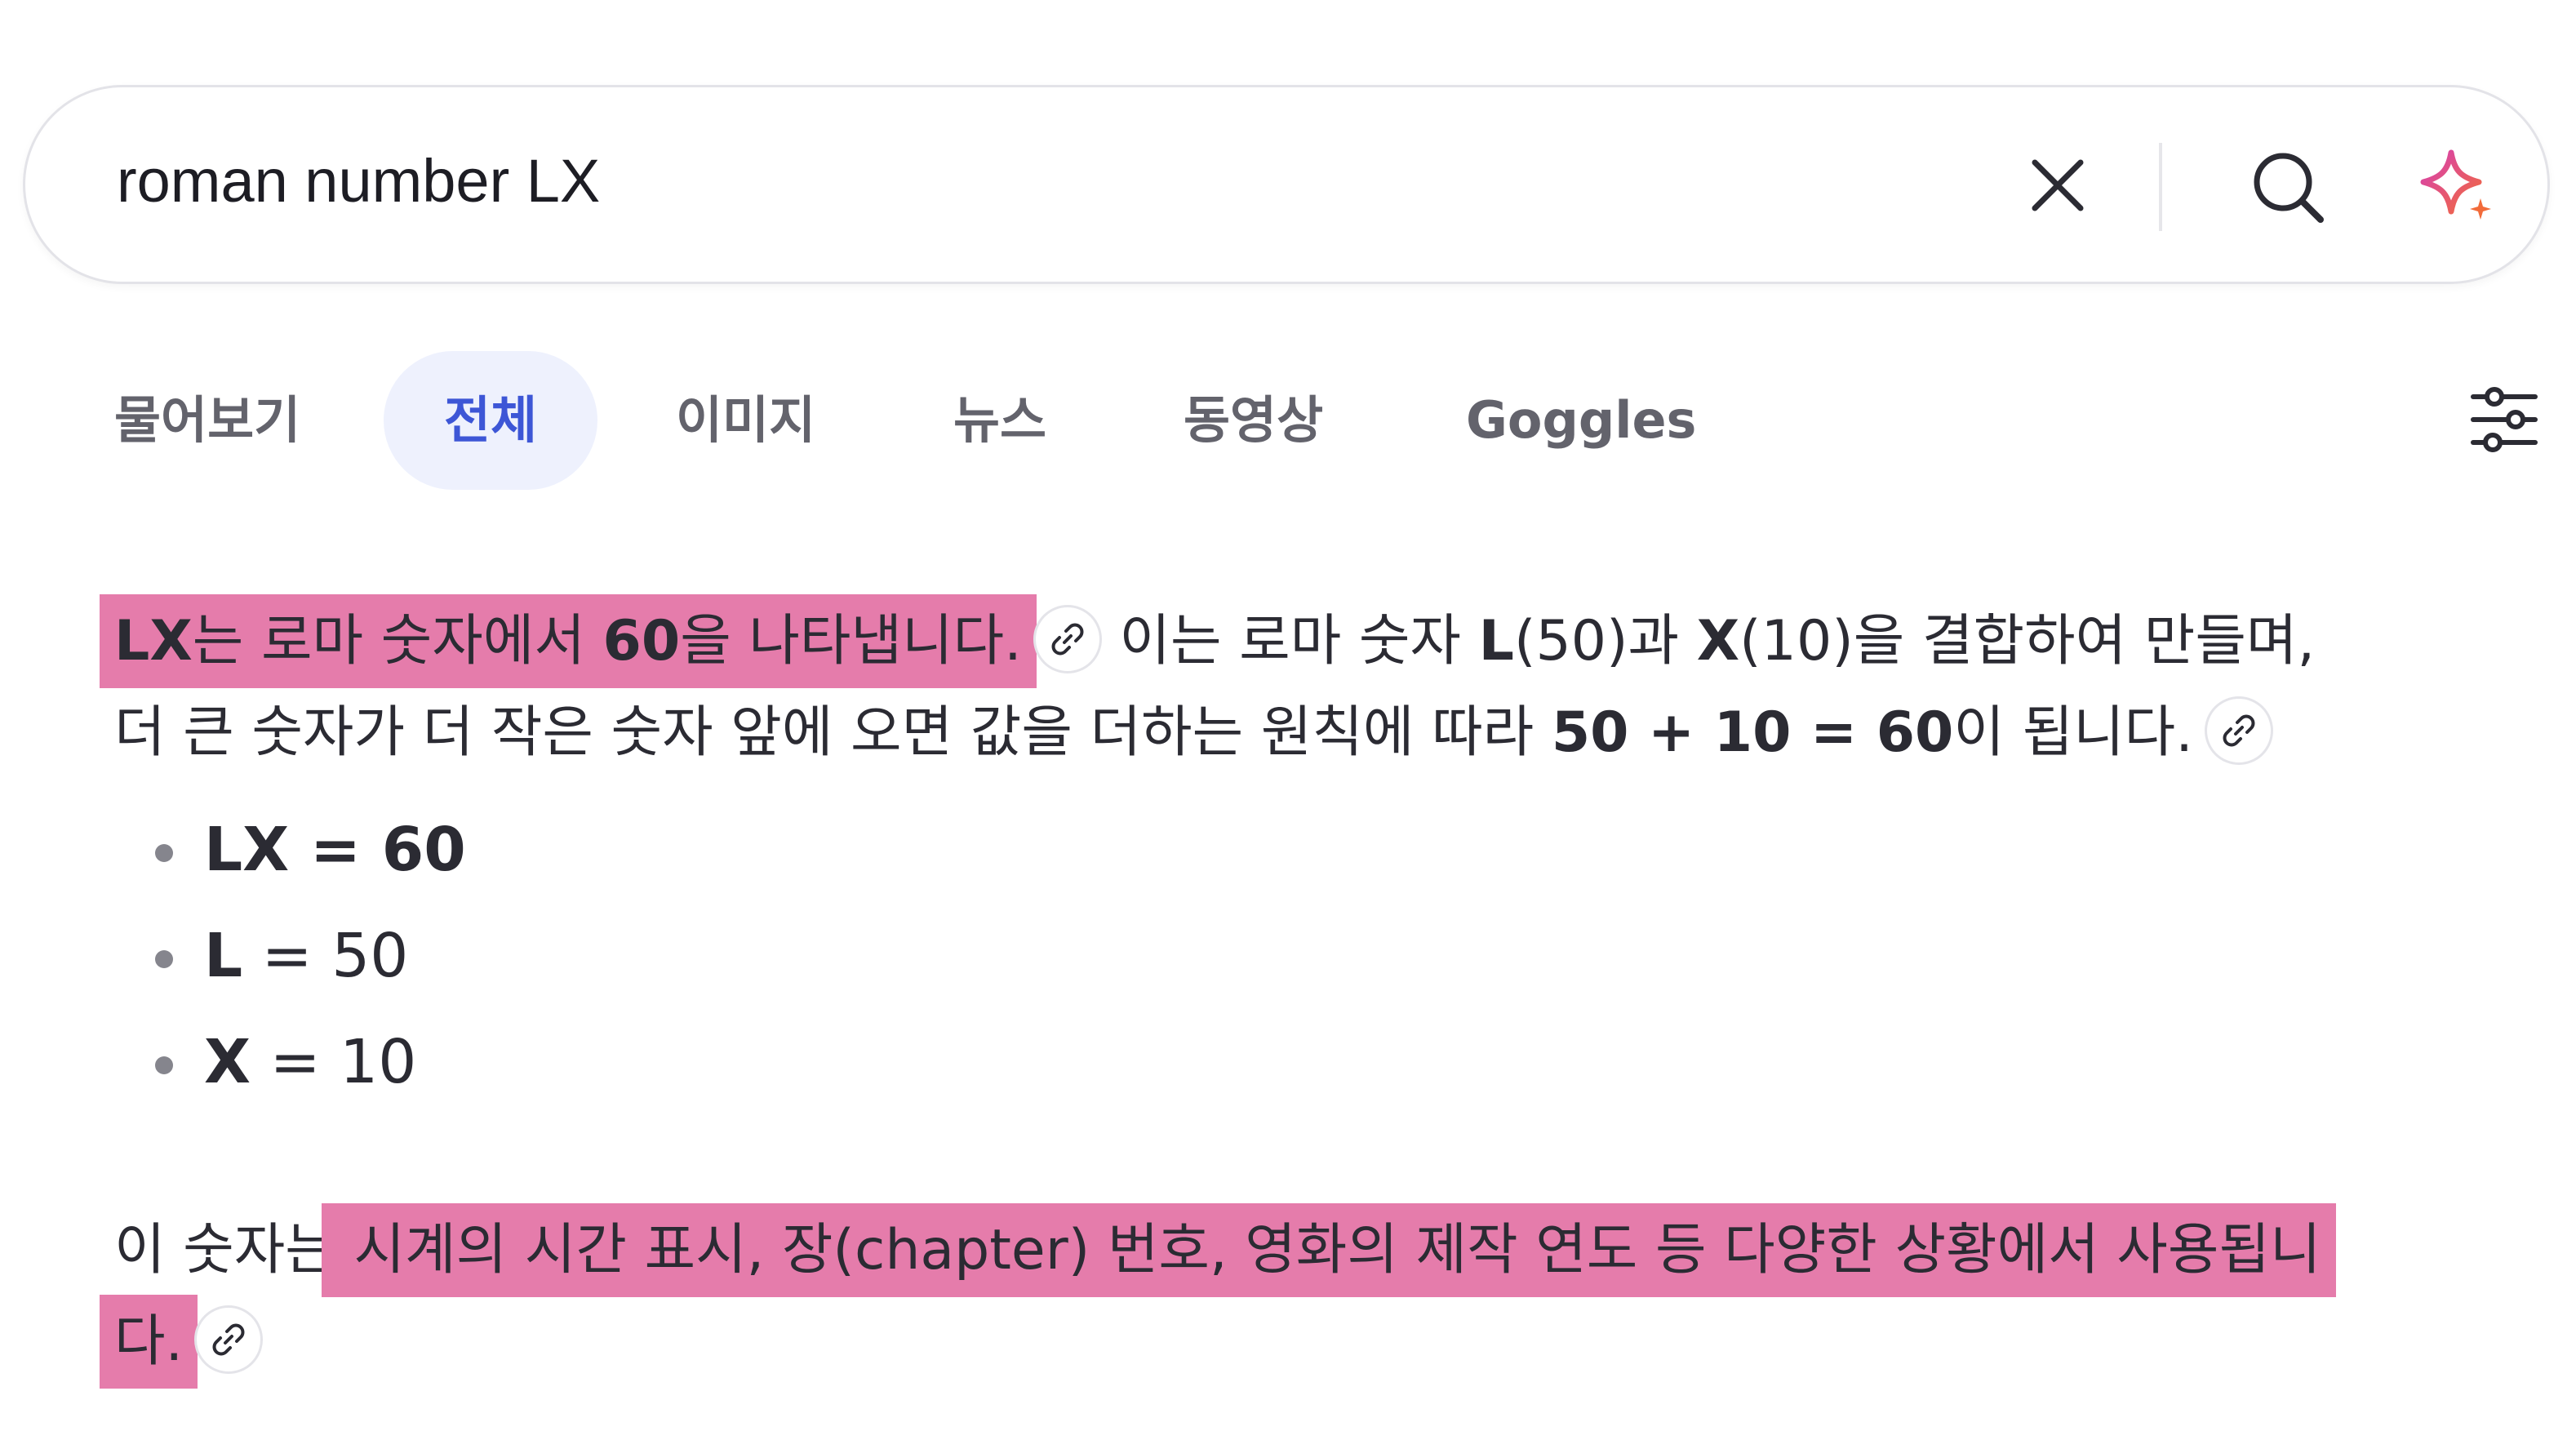 This screenshot has width=2576, height=1449. I want to click on search-input: roman number LX, so click(358, 181).